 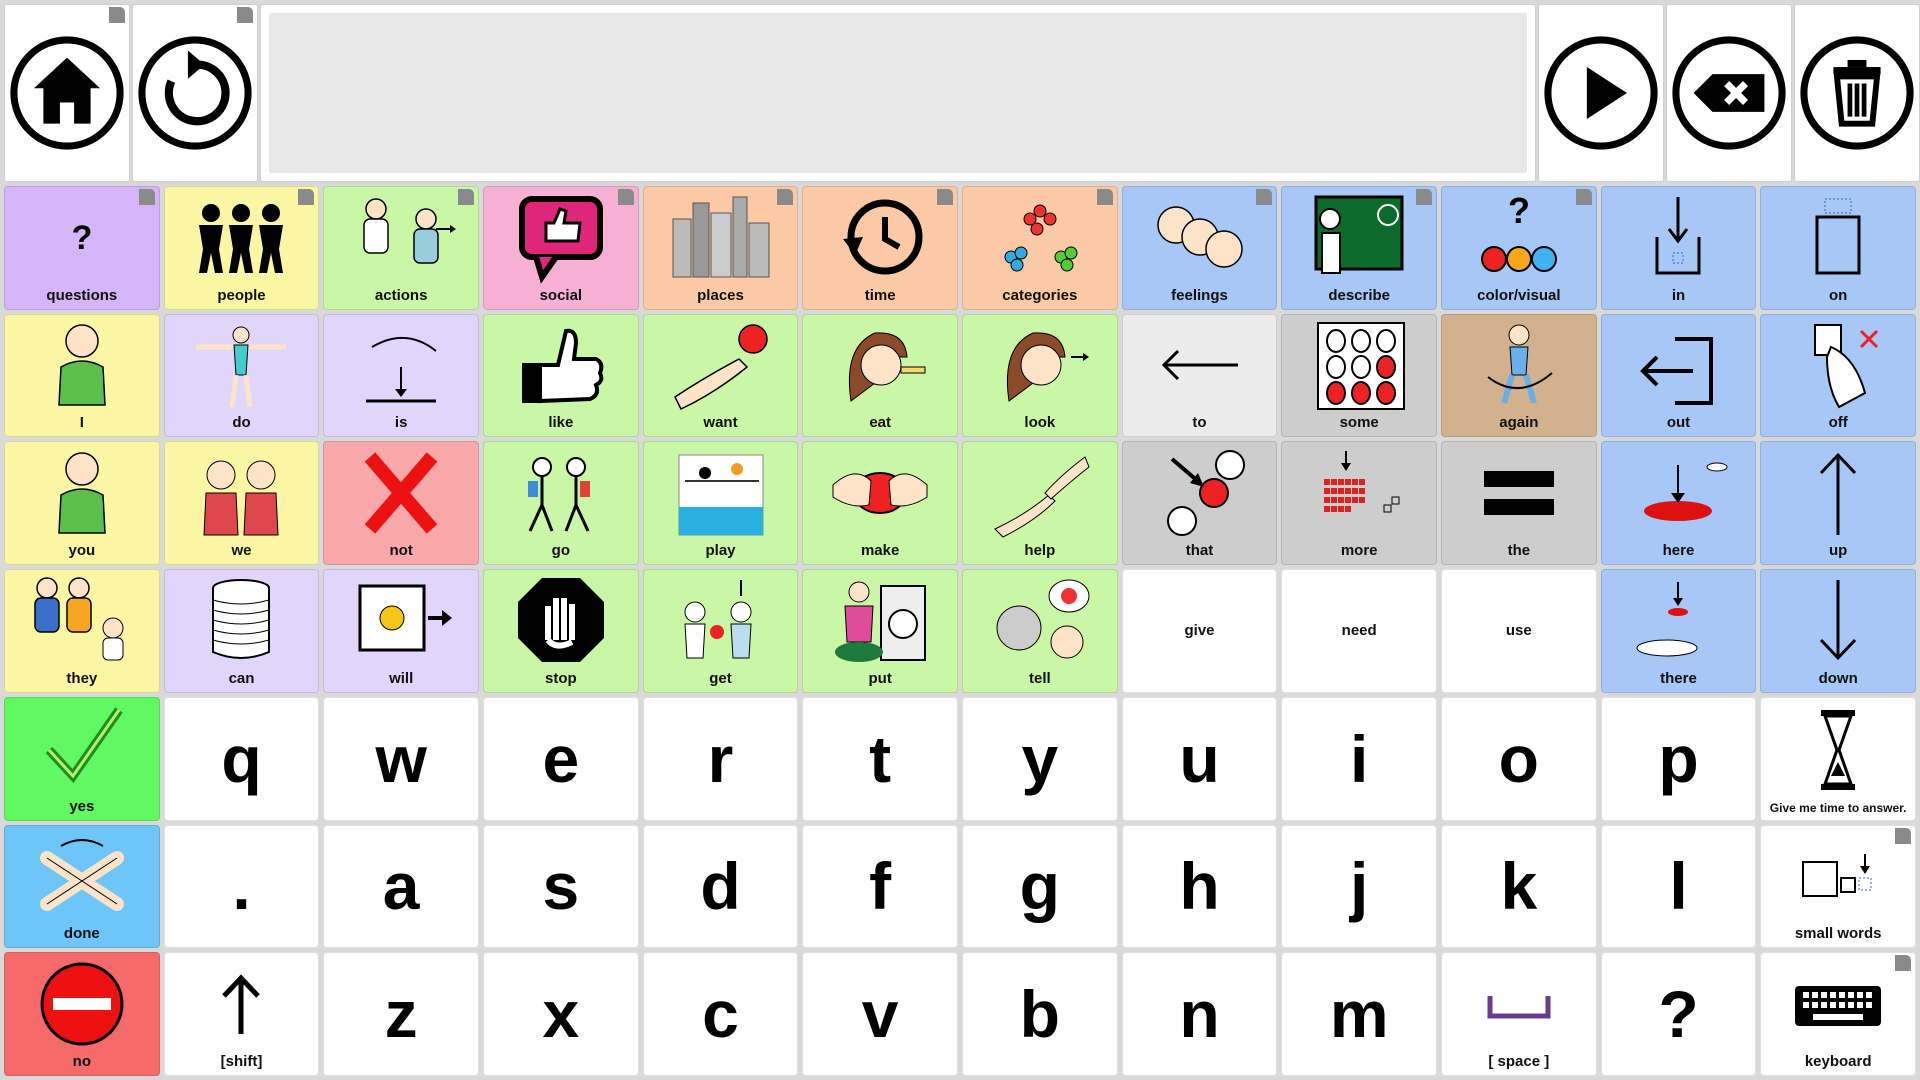 What do you see at coordinates (561, 886) in the screenshot?
I see `key-s: s` at bounding box center [561, 886].